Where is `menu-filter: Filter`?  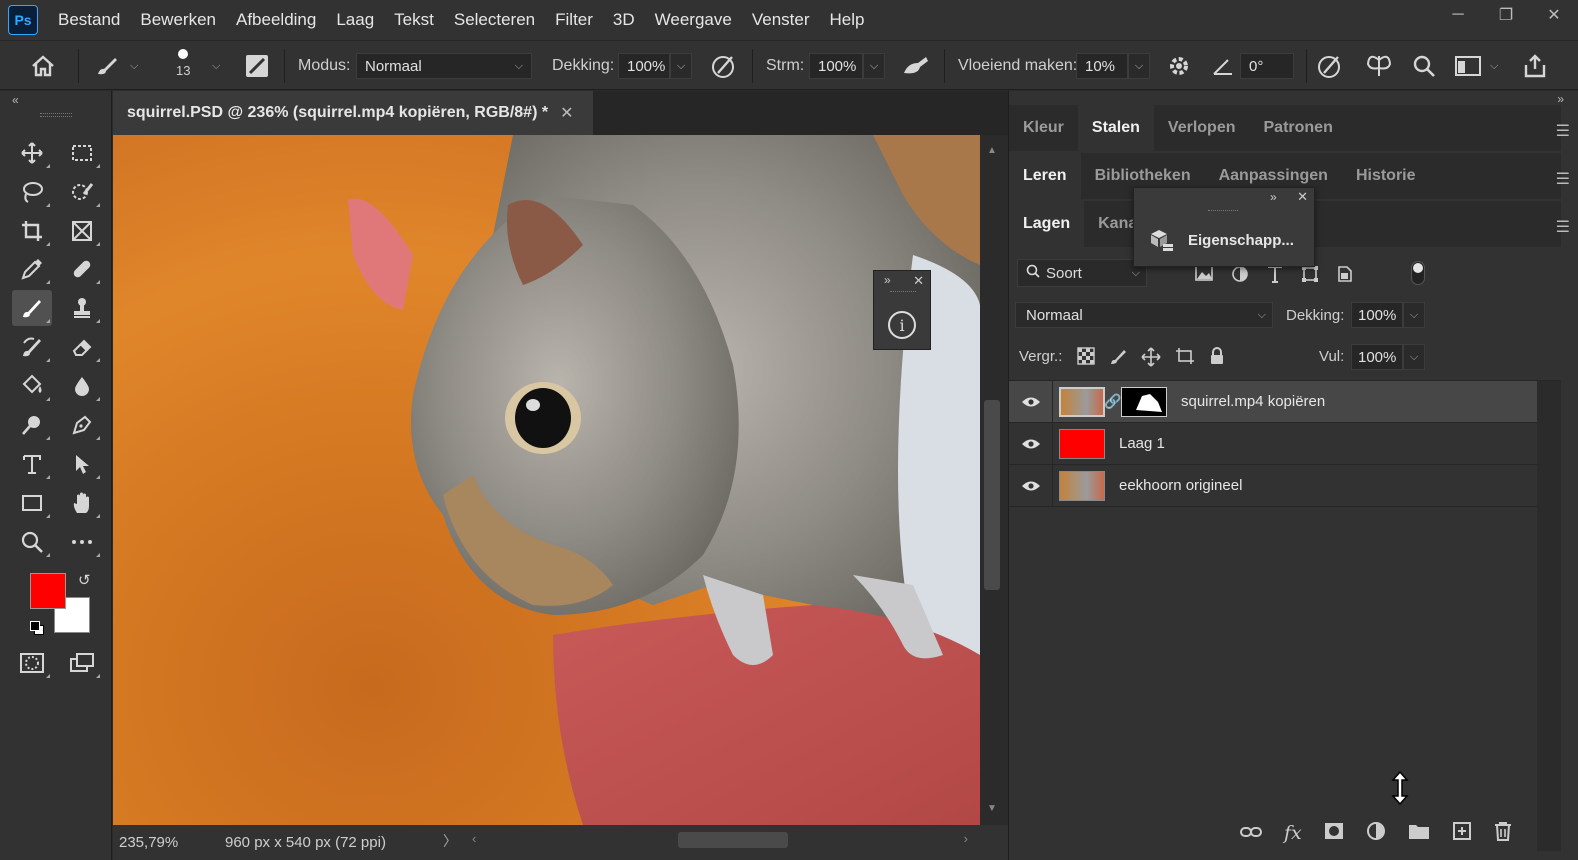 menu-filter: Filter is located at coordinates (574, 20).